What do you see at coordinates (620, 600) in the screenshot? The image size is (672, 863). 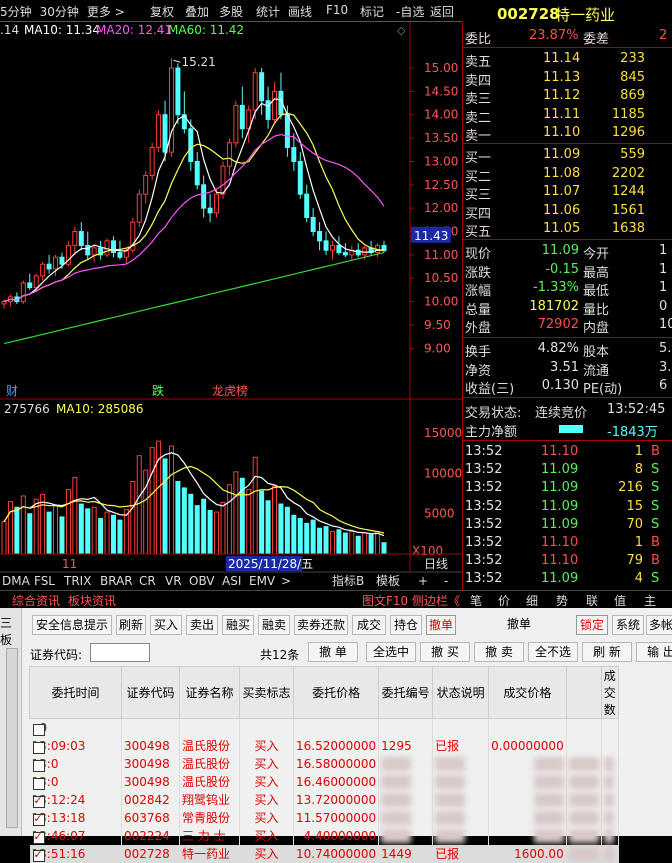 I see `side-tab: 值` at bounding box center [620, 600].